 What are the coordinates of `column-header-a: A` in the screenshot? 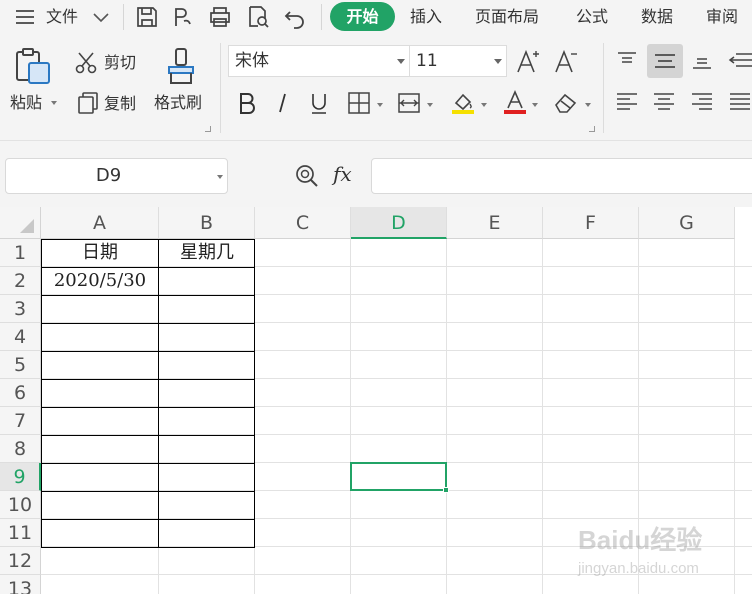 It's located at (100, 223).